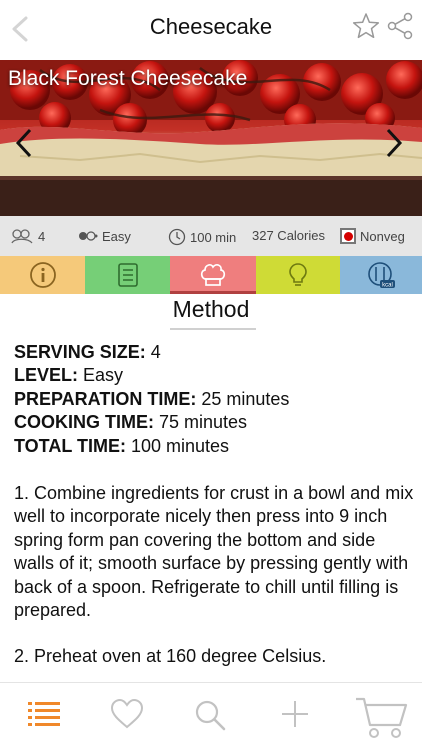 The height and width of the screenshot is (750, 422). I want to click on tab-info, so click(42, 275).